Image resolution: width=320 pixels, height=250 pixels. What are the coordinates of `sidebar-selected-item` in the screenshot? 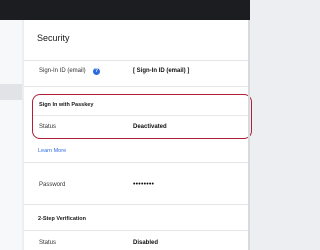 It's located at (11, 92).